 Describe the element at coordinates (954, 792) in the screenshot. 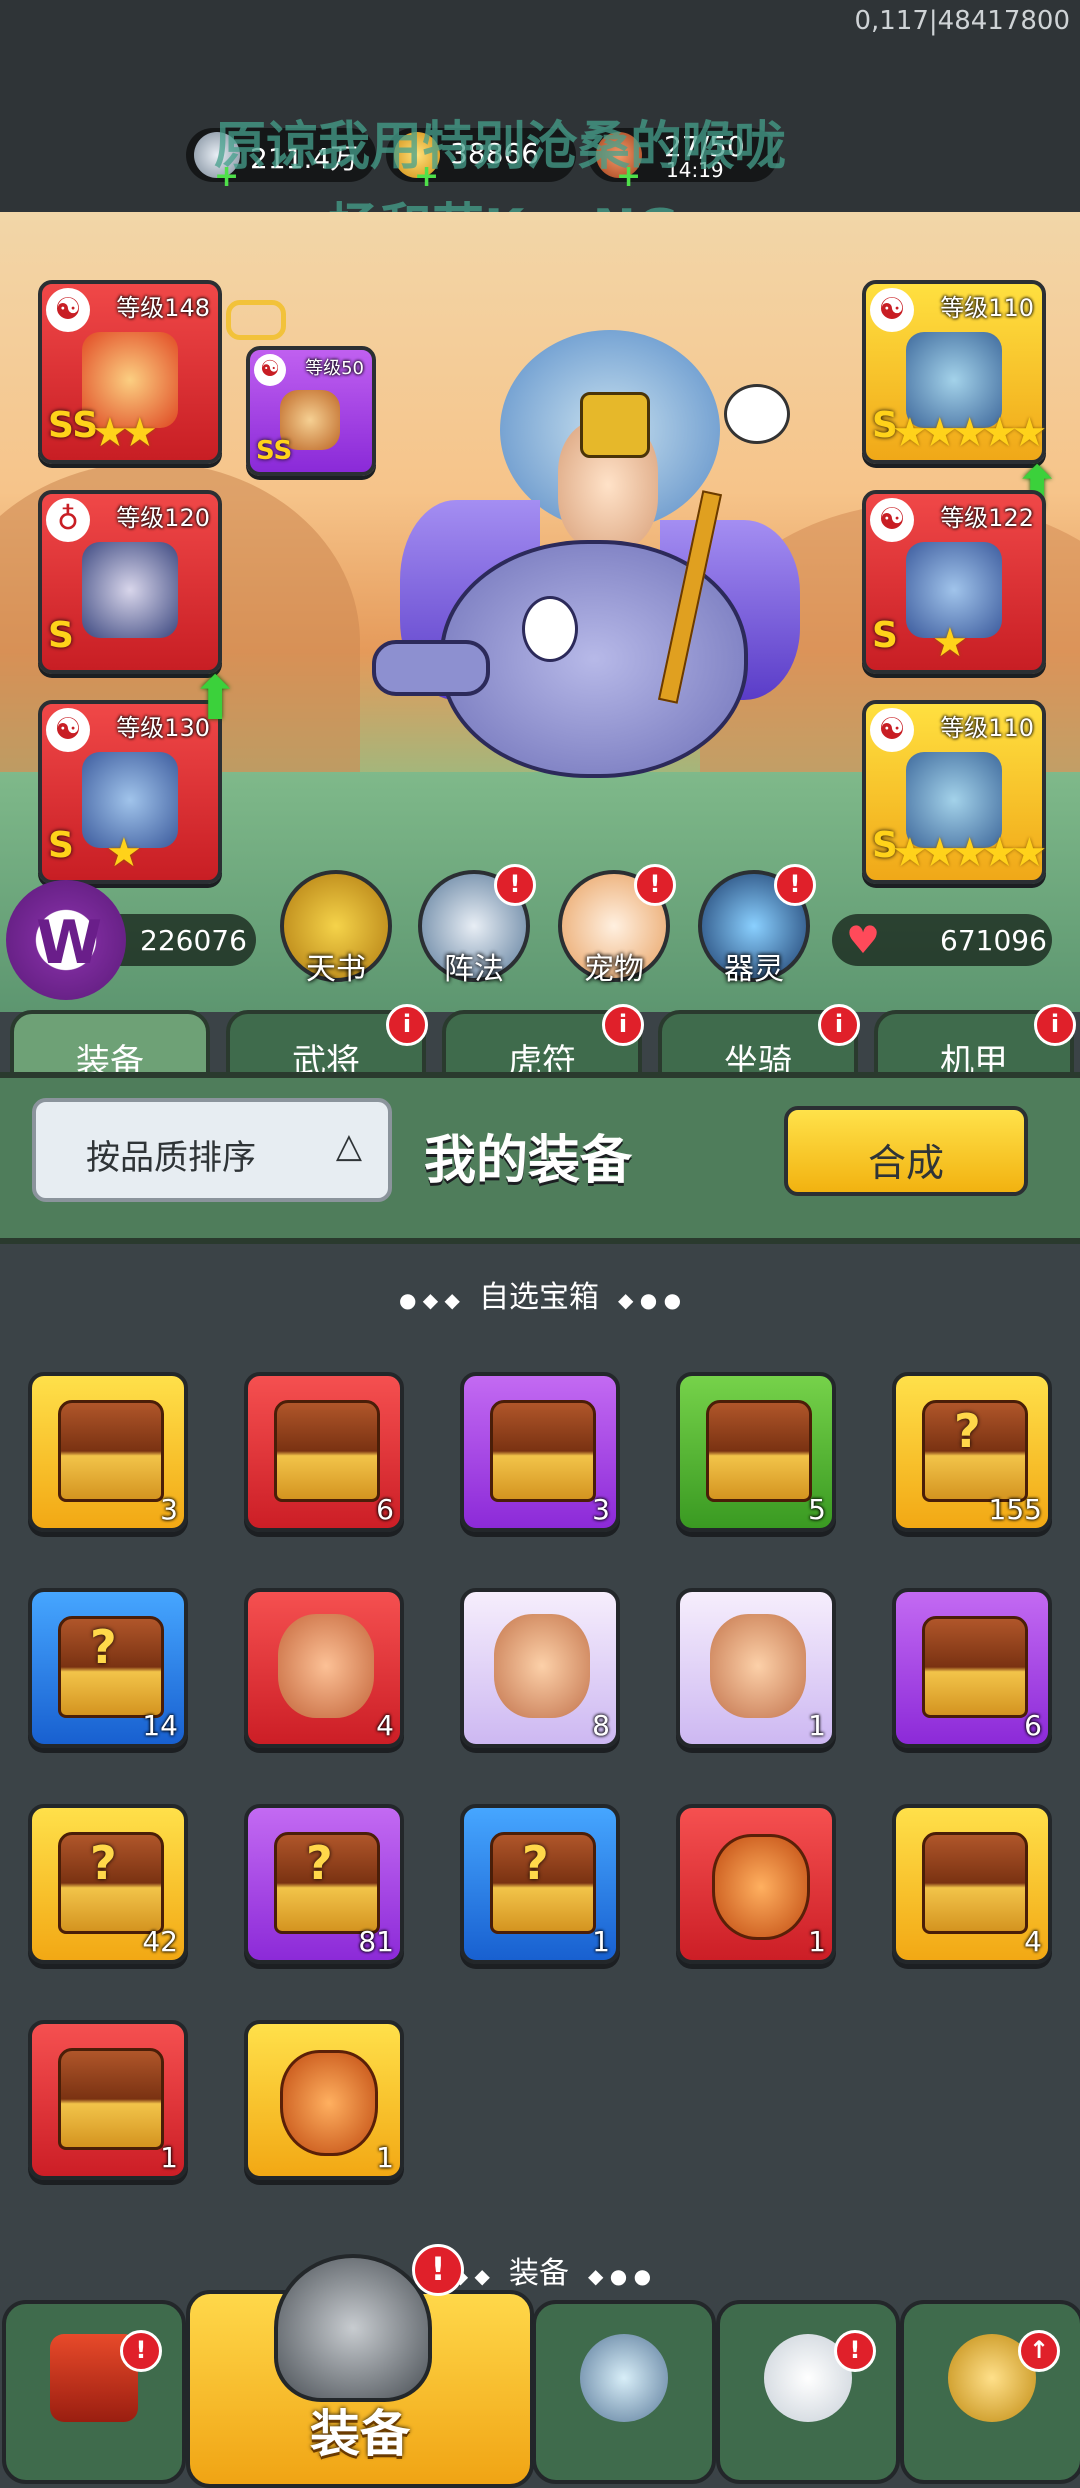

I see `equip-slot-right-3: ☯ 等级110 S ★★★★★` at that location.